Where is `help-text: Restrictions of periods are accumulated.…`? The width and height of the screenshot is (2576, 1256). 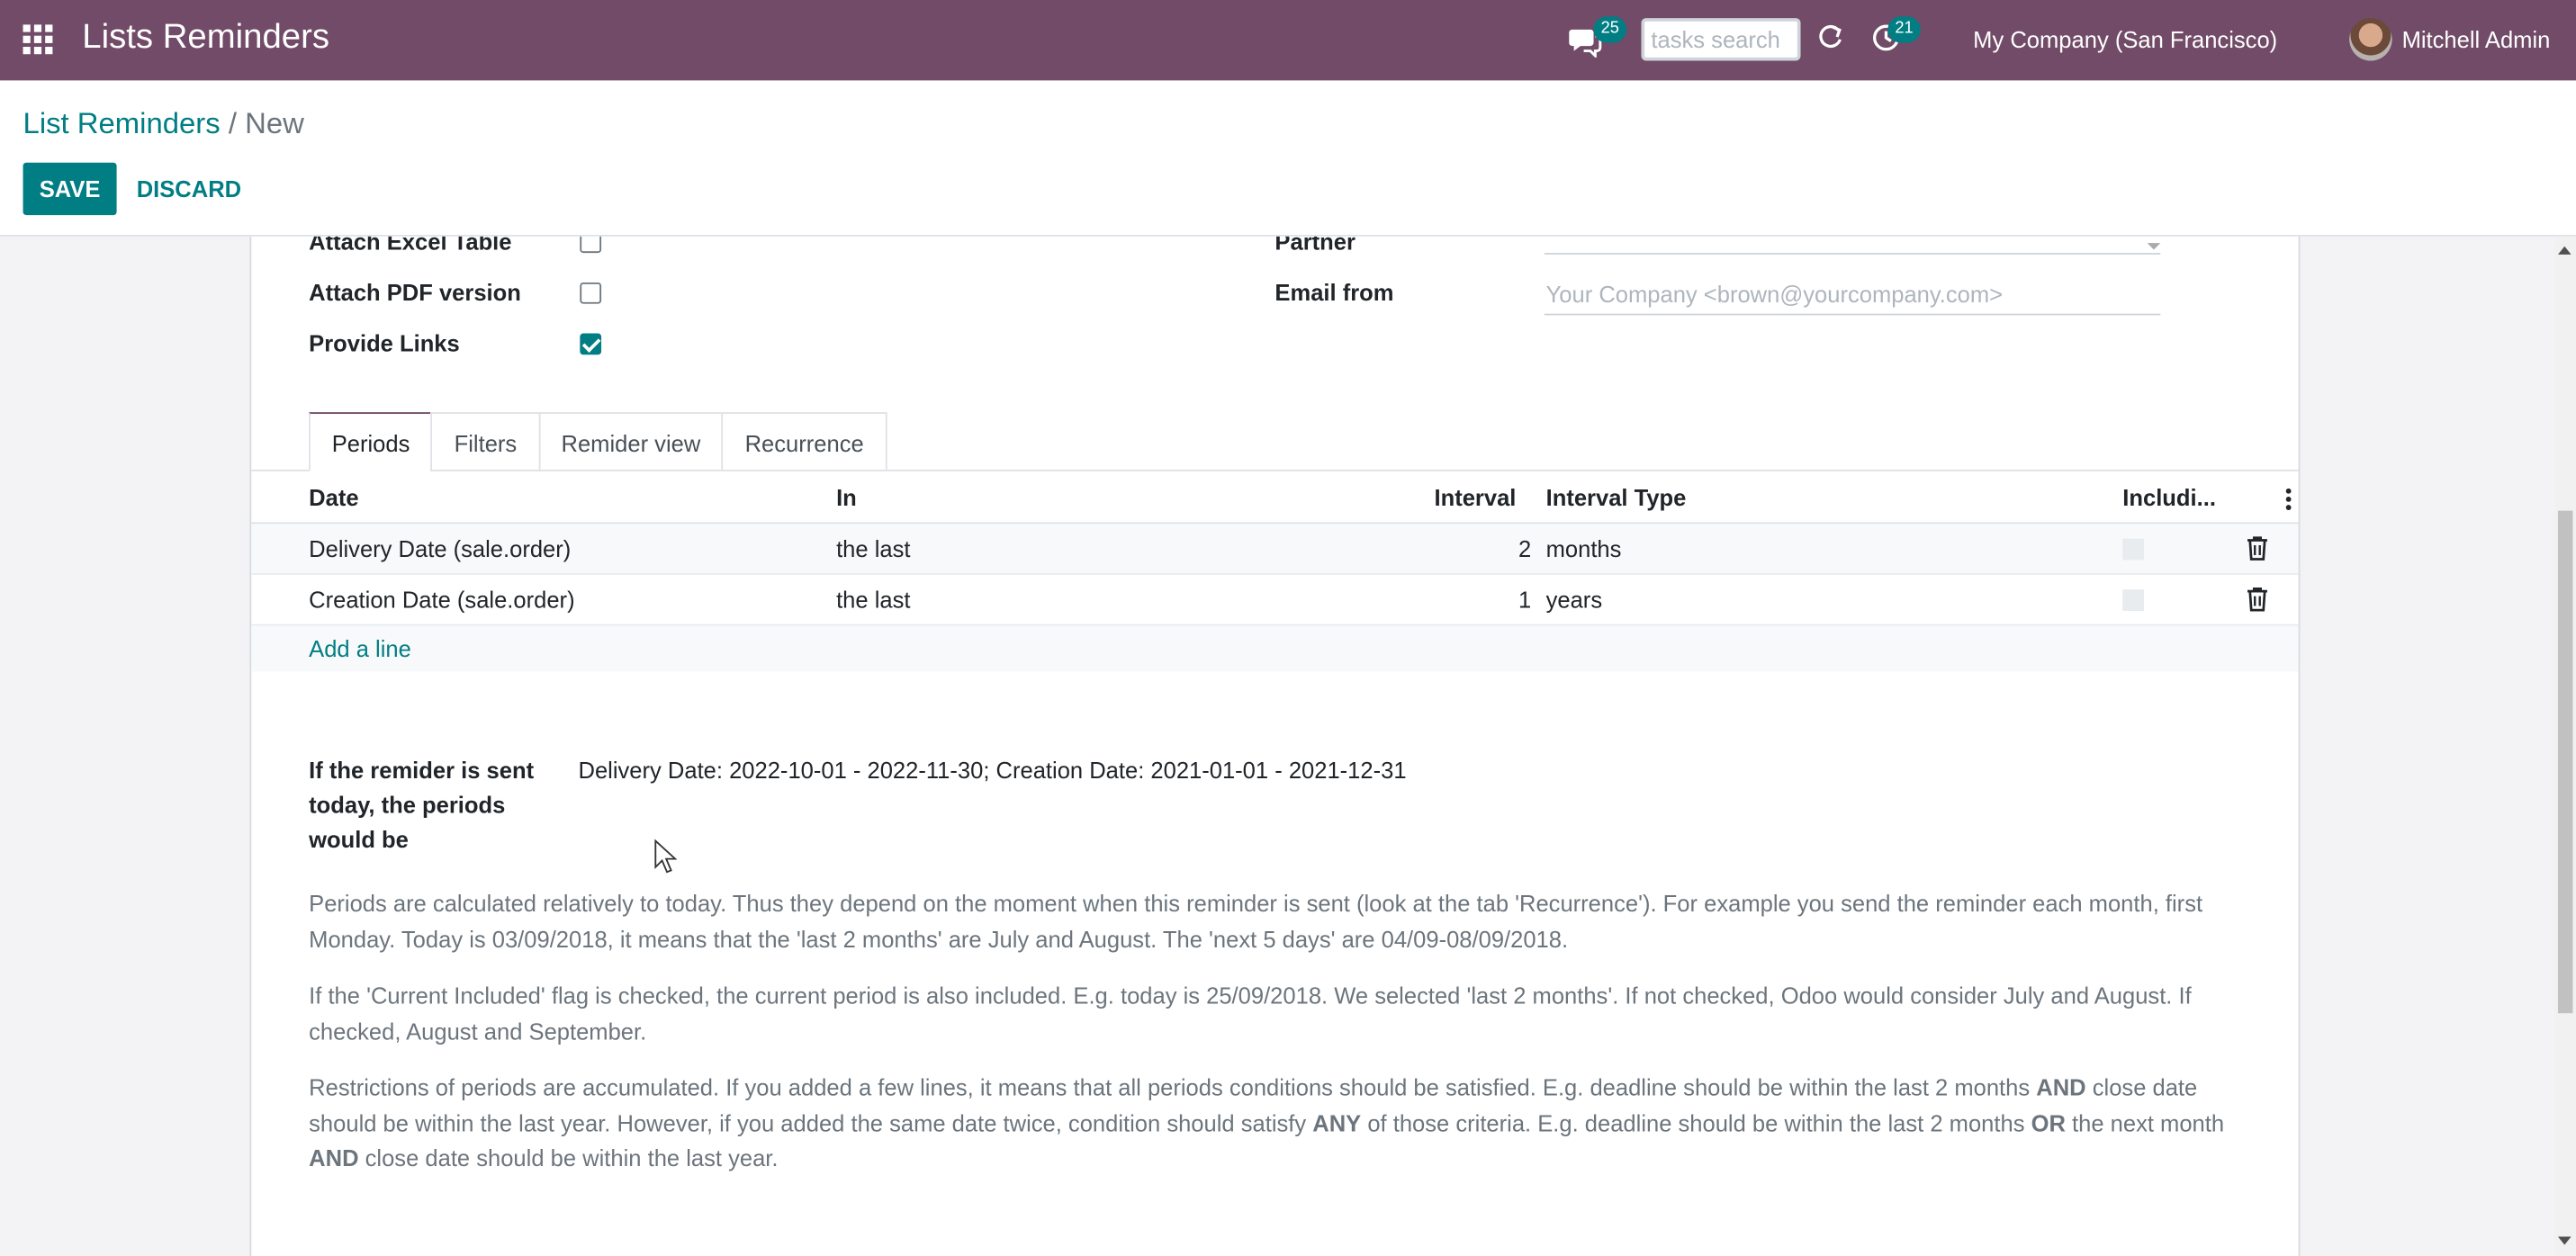
help-text: Restrictions of periods are accumulated.… is located at coordinates (1173, 1087).